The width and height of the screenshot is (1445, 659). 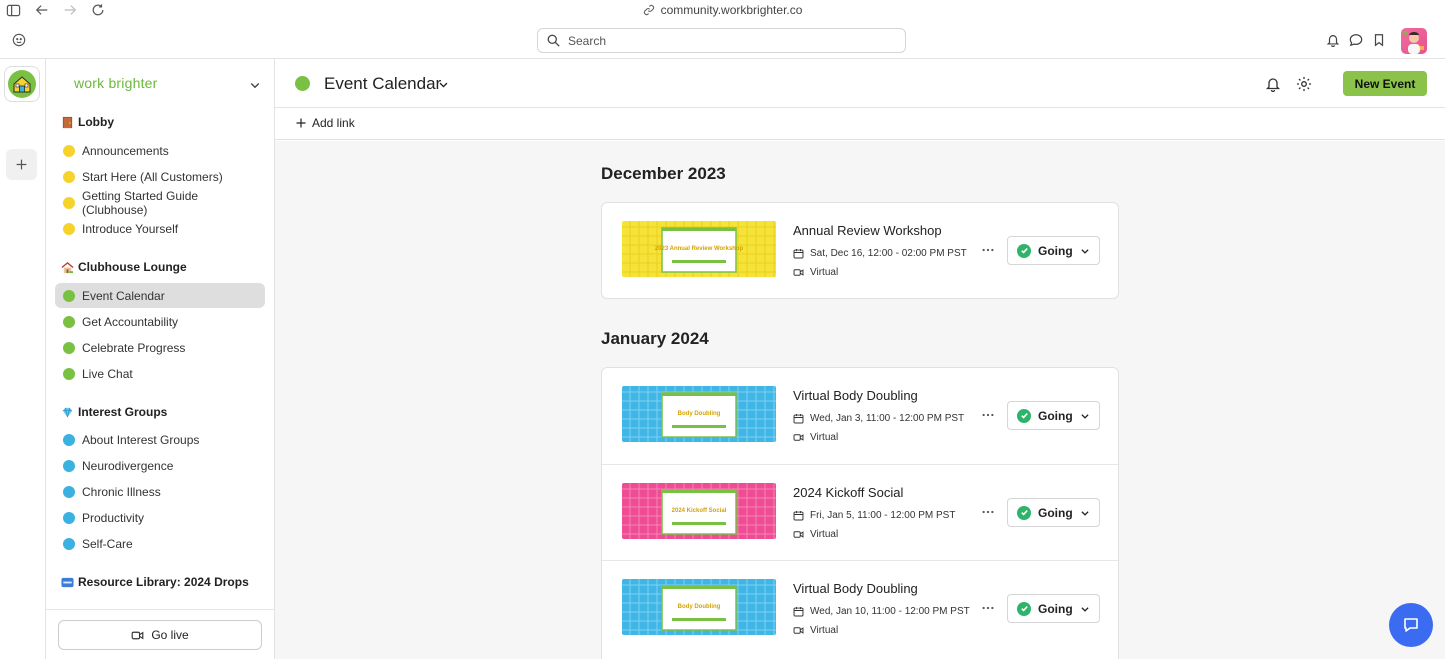 What do you see at coordinates (1304, 84) in the screenshot?
I see `gear-icon` at bounding box center [1304, 84].